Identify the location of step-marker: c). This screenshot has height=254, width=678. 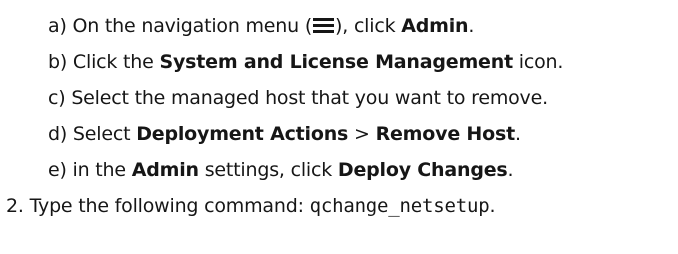
(57, 98).